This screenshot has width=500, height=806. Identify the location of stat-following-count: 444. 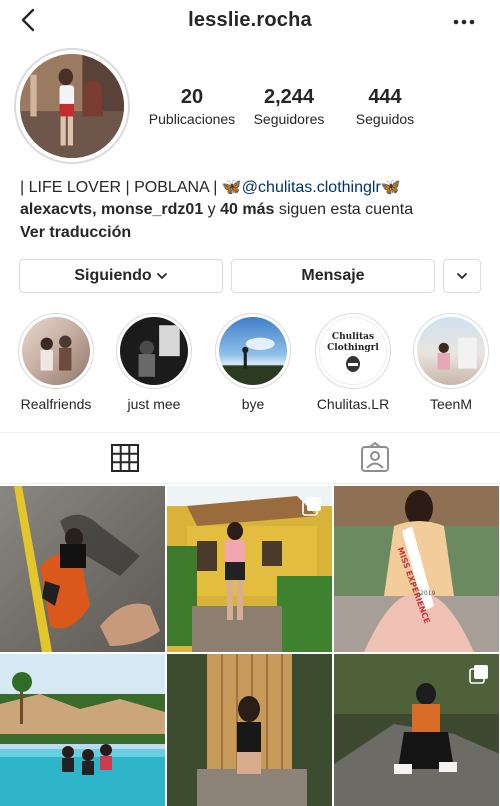
(385, 97).